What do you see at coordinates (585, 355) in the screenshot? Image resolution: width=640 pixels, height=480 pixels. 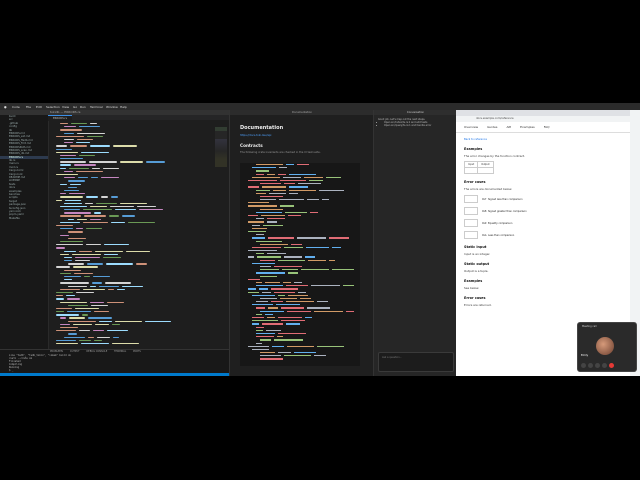 I see `participant-name: Emily` at bounding box center [585, 355].